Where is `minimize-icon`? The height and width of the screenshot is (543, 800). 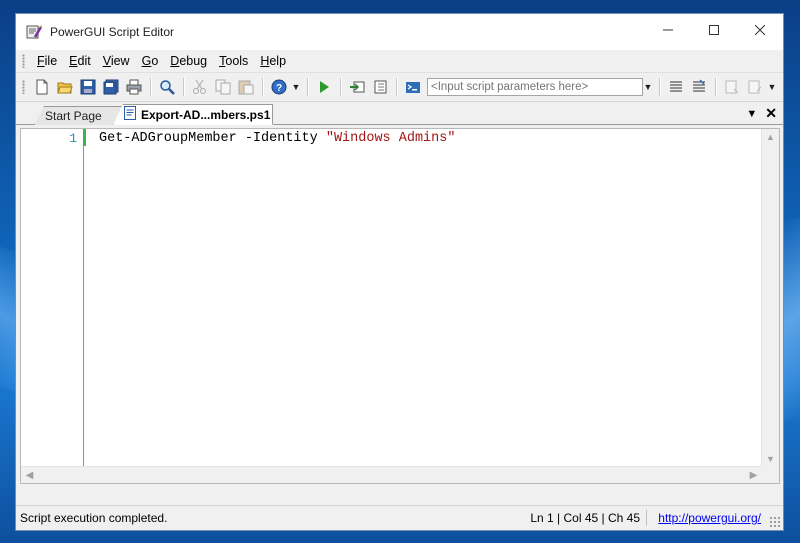
minimize-icon is located at coordinates (668, 30).